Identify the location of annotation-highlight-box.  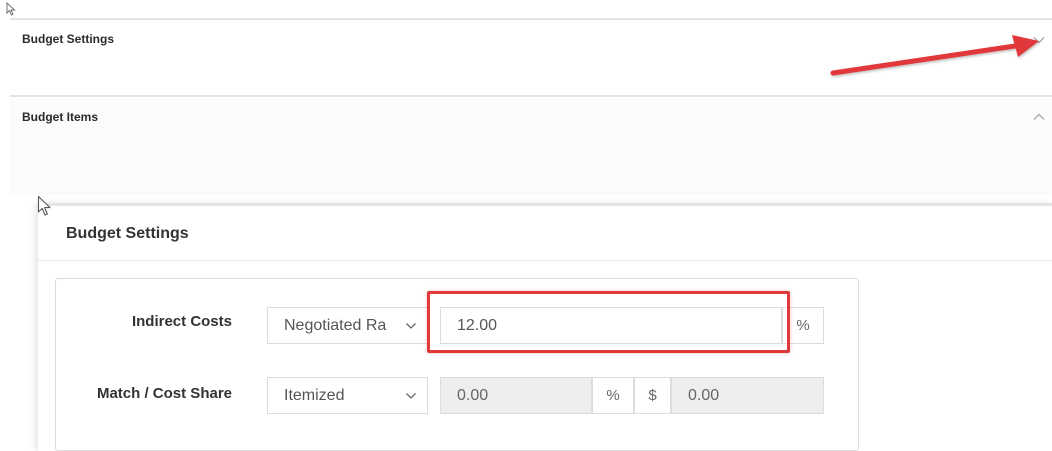
(608, 322).